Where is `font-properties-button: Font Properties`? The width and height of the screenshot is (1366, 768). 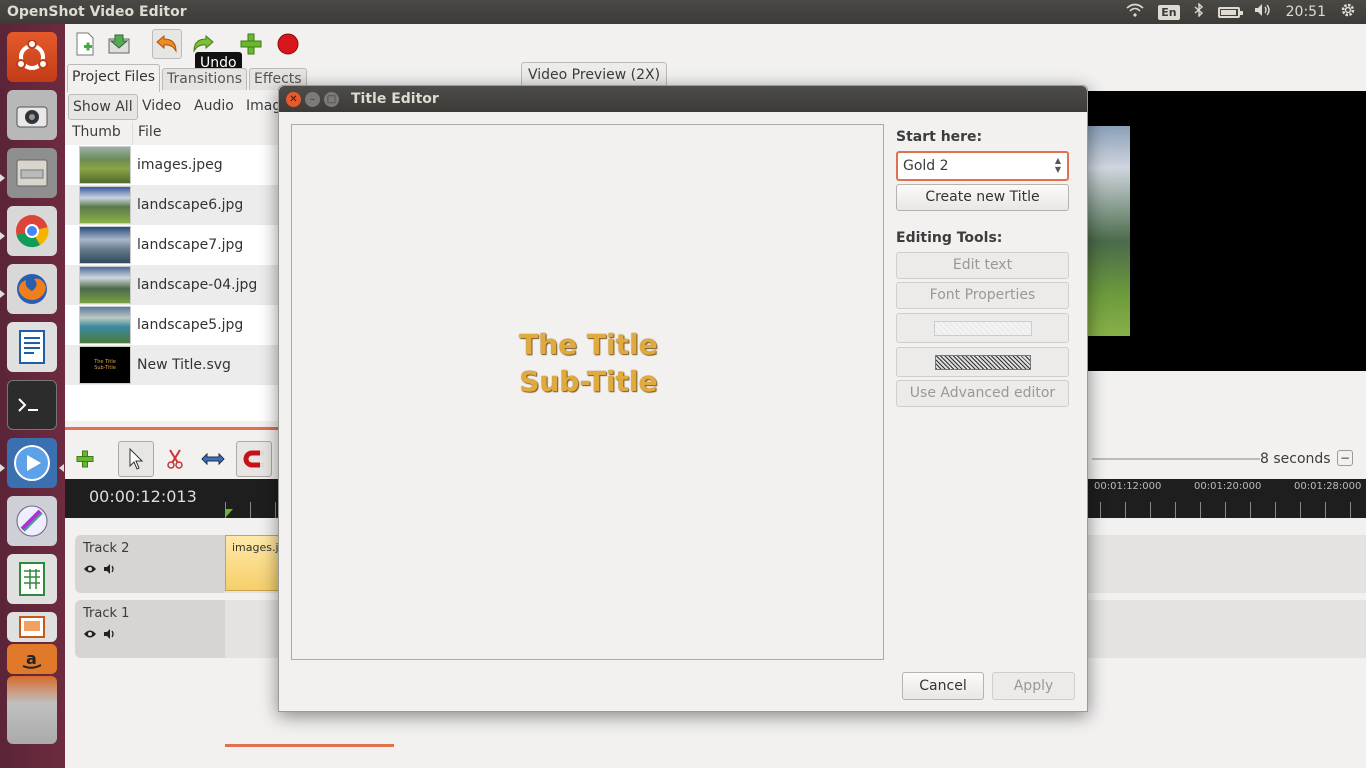
font-properties-button: Font Properties is located at coordinates (982, 295).